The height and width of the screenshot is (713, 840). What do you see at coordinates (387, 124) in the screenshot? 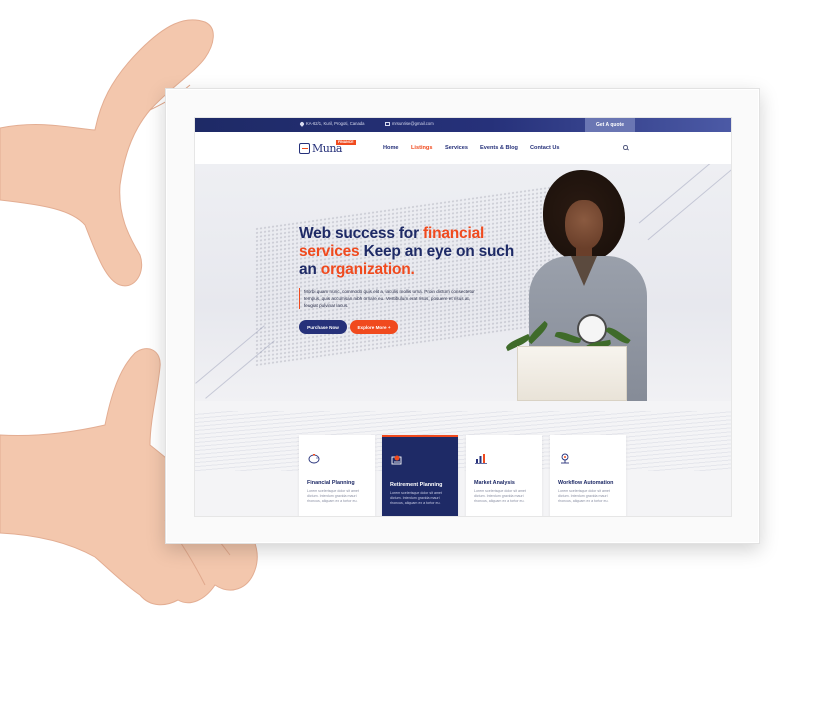
I see `mail-icon` at bounding box center [387, 124].